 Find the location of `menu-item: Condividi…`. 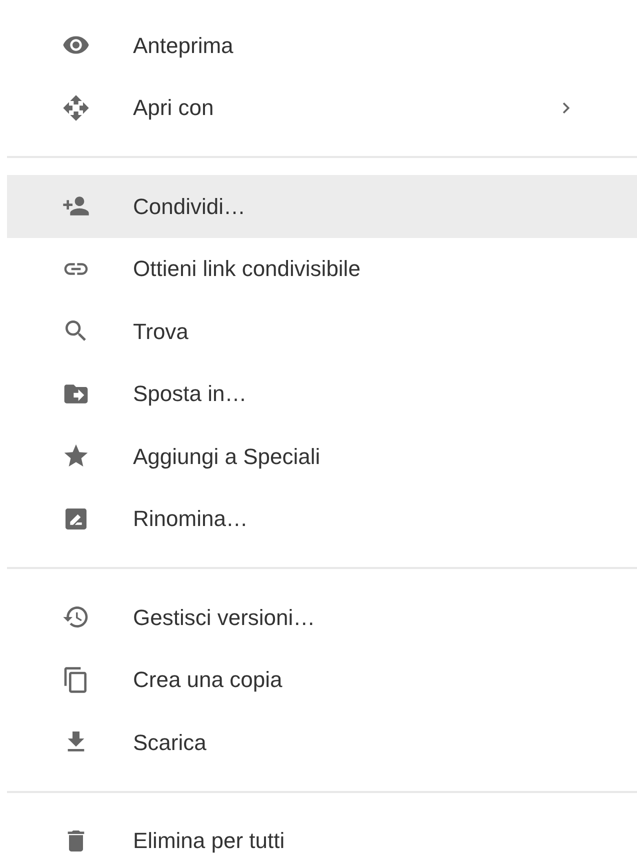

menu-item: Condividi… is located at coordinates (322, 206).